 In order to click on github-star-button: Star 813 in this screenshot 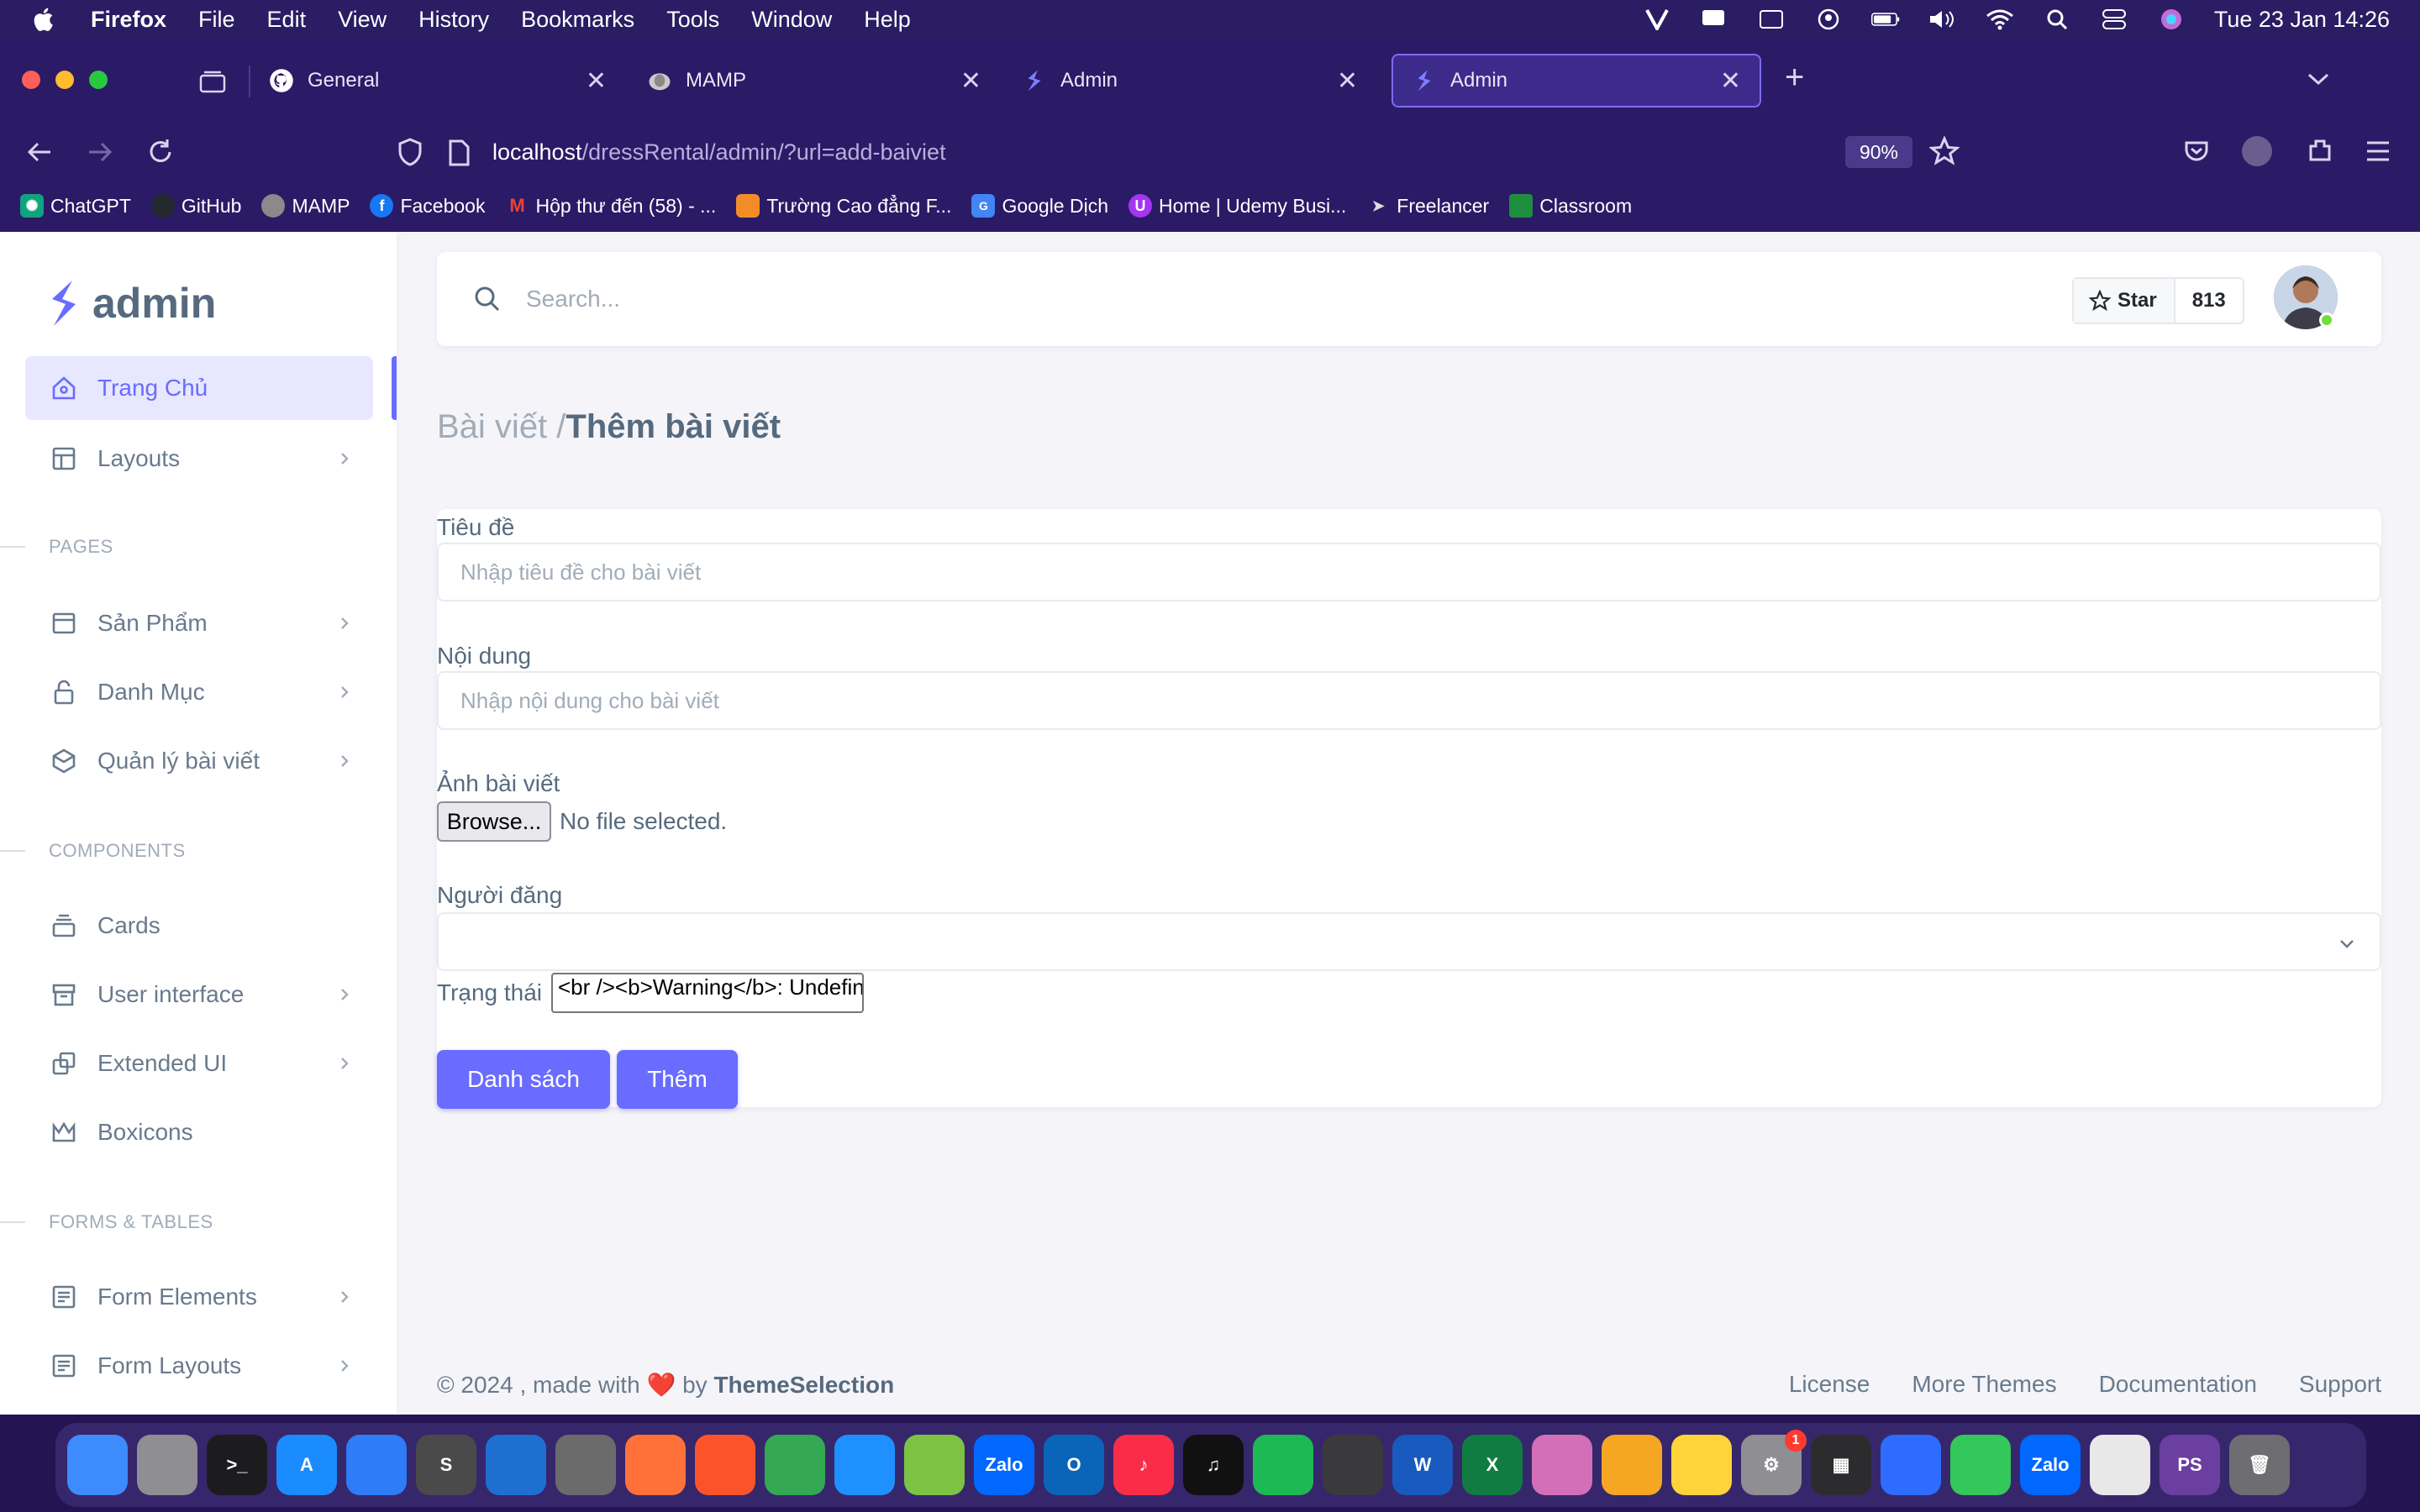, I will do `click(2158, 300)`.